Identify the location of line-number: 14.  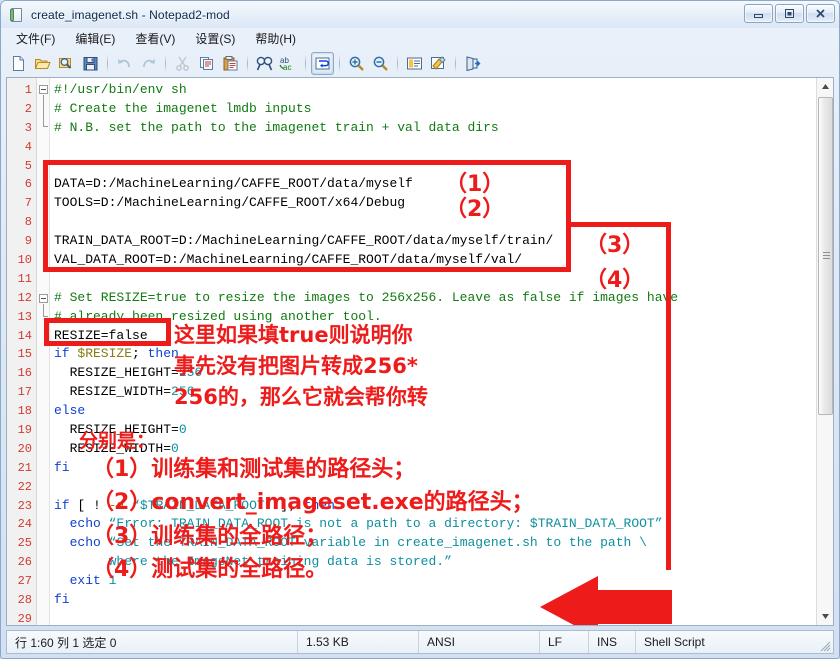
(24, 335).